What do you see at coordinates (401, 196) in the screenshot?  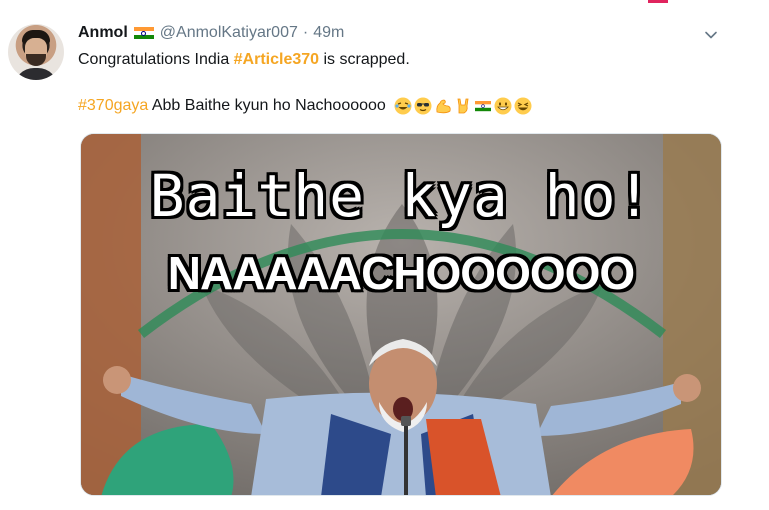 I see `meme-caption-top: Baithe kya ho!` at bounding box center [401, 196].